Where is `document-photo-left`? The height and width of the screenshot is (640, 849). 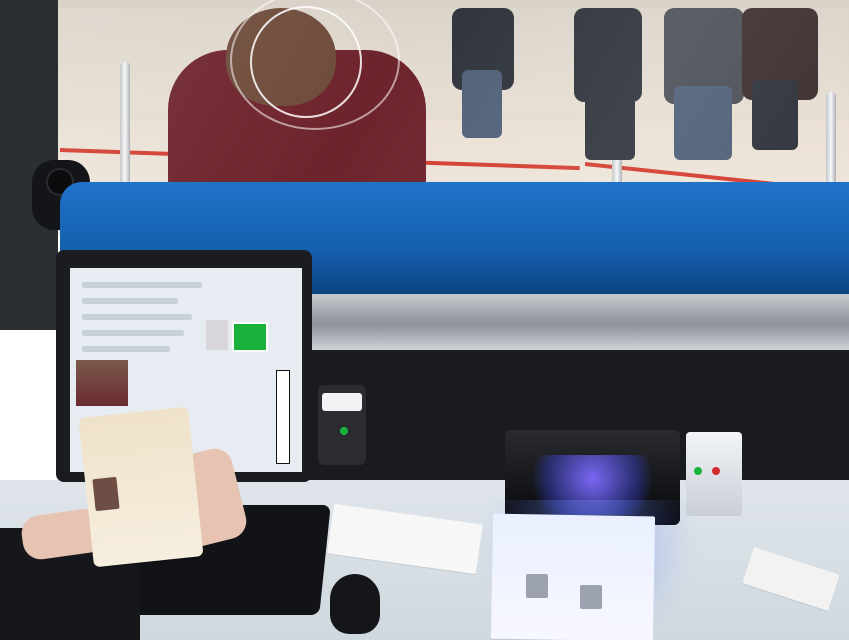
document-photo-left is located at coordinates (537, 586).